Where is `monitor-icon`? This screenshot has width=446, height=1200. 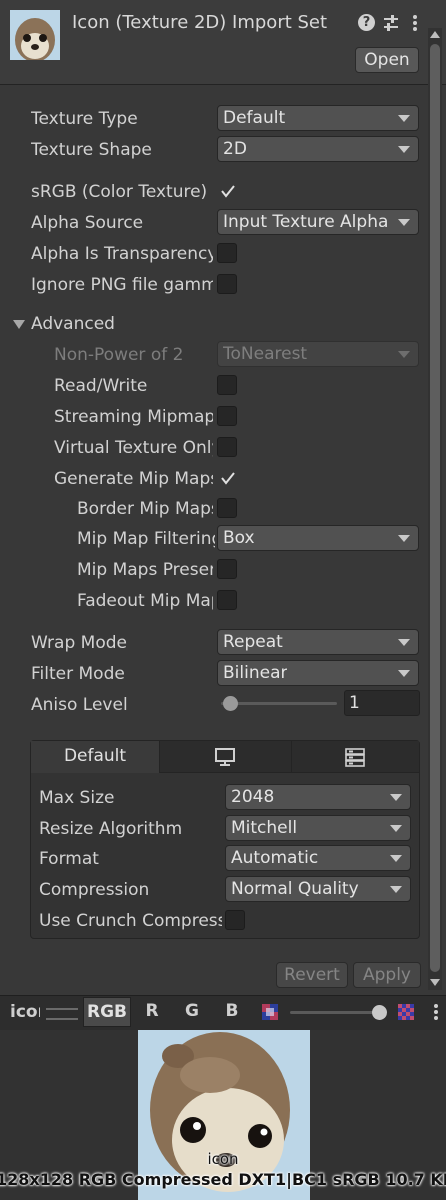 monitor-icon is located at coordinates (225, 757).